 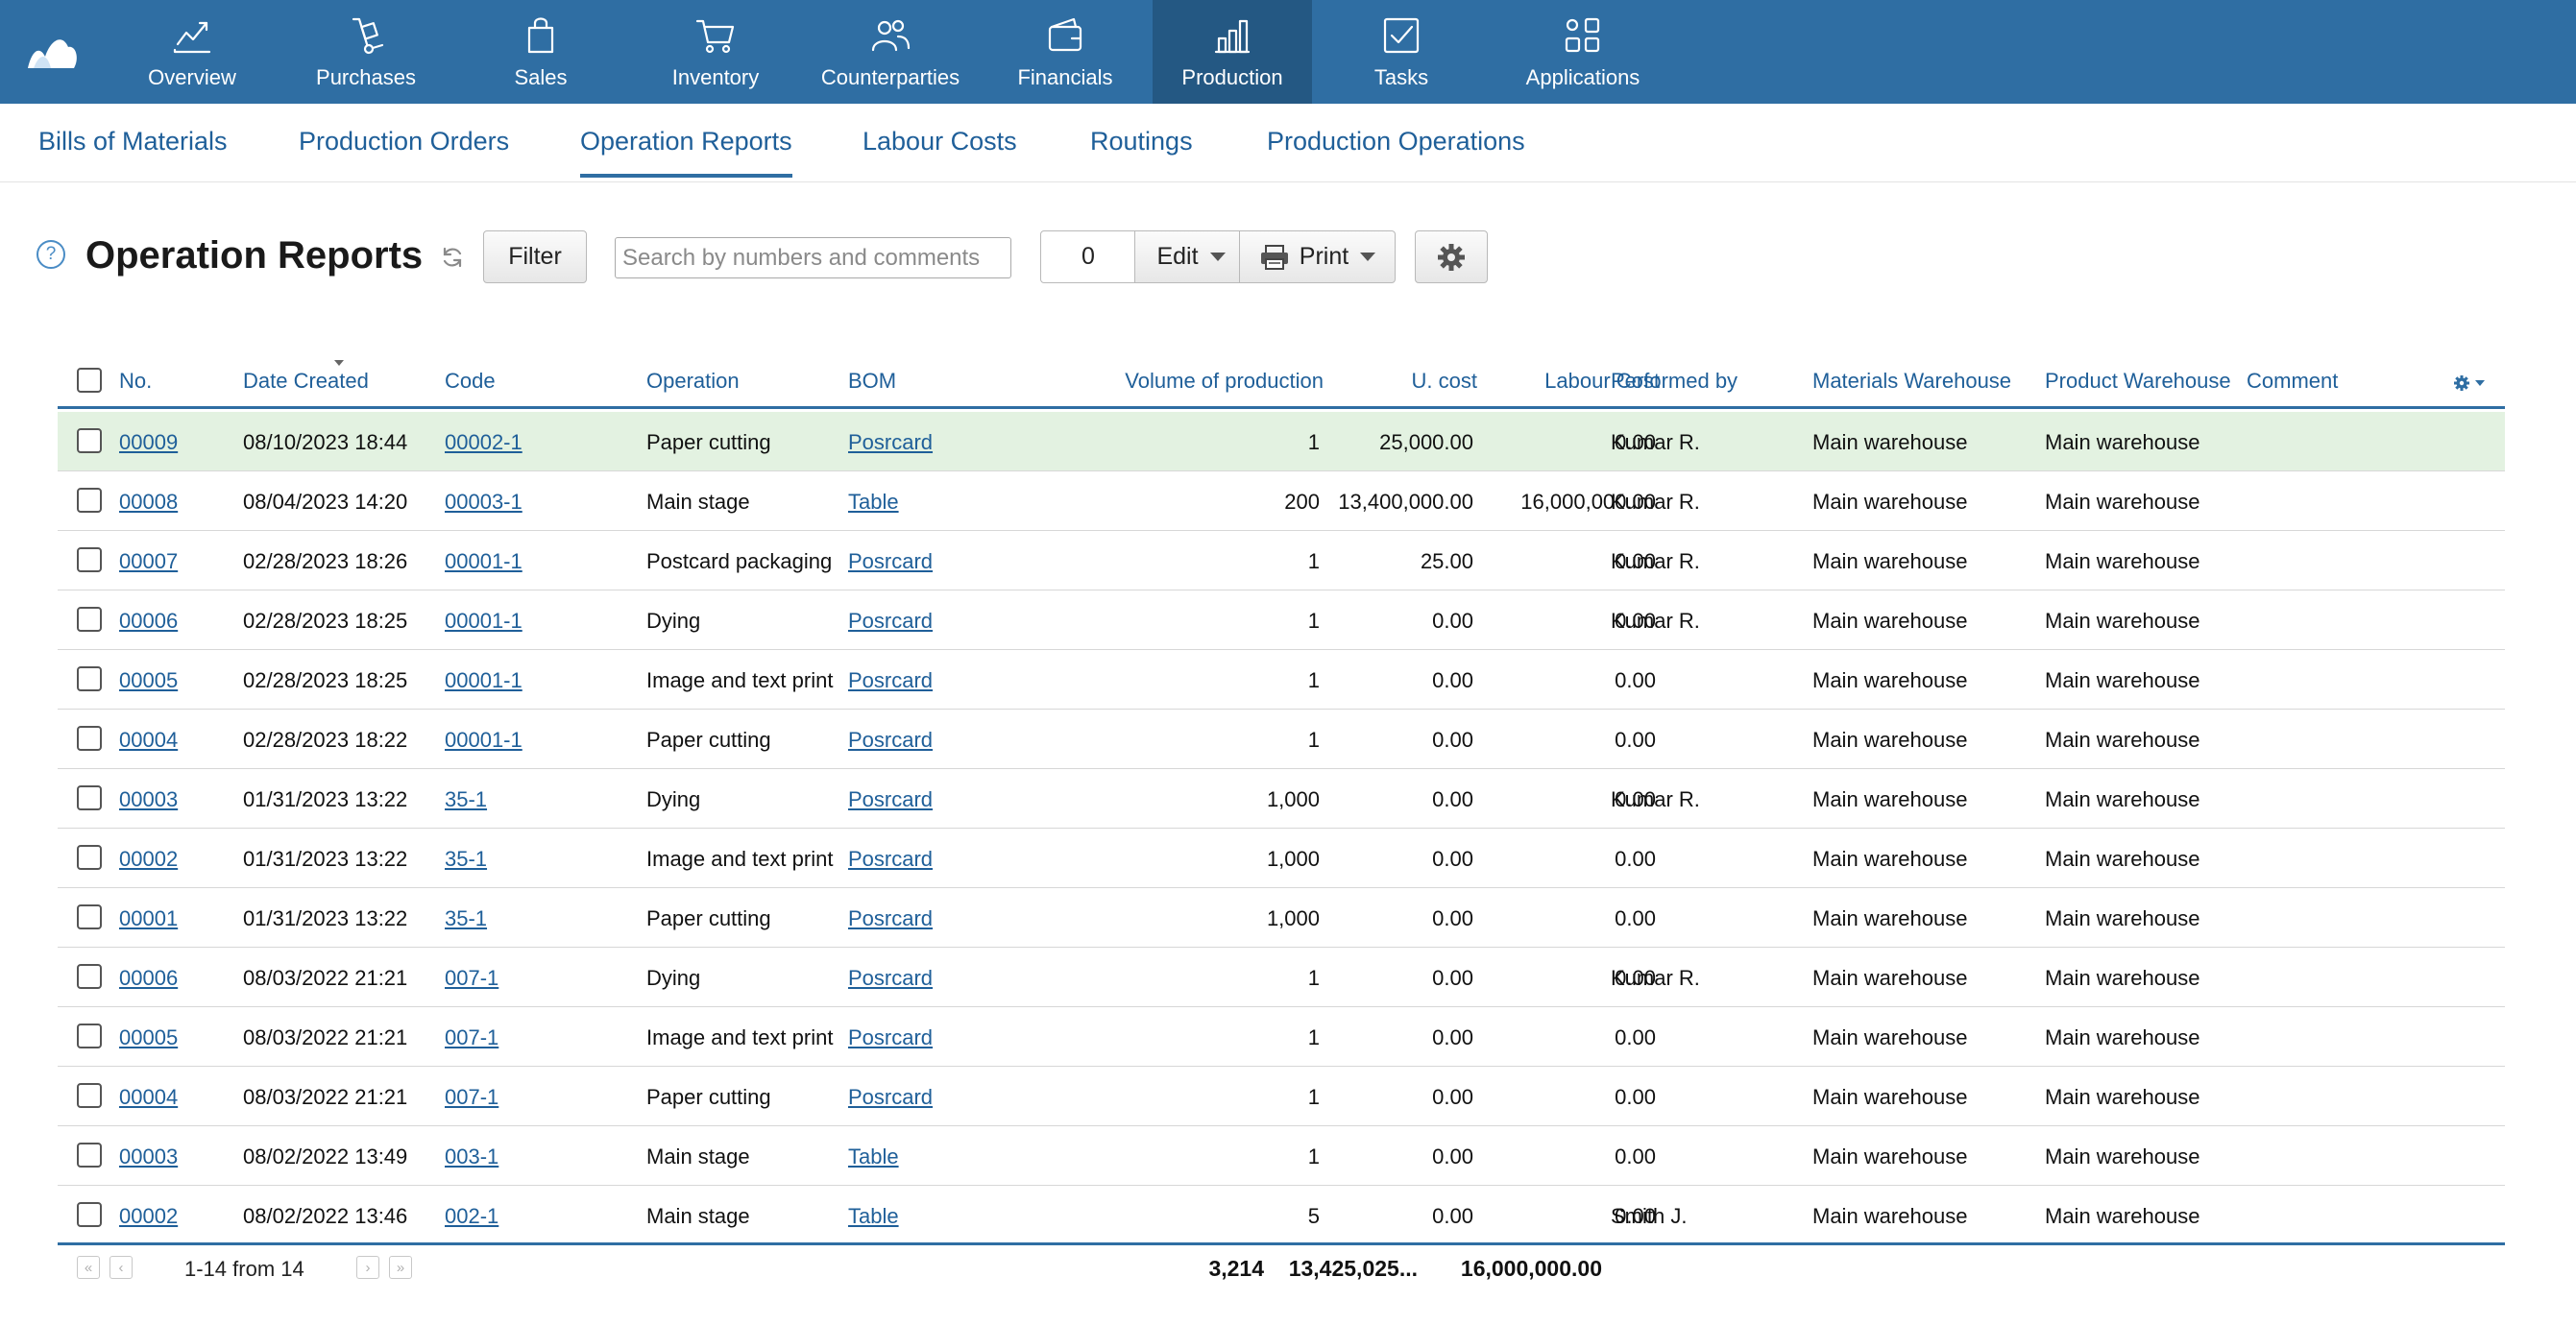 I want to click on column-header-volume: Volume of production, so click(x=1224, y=381).